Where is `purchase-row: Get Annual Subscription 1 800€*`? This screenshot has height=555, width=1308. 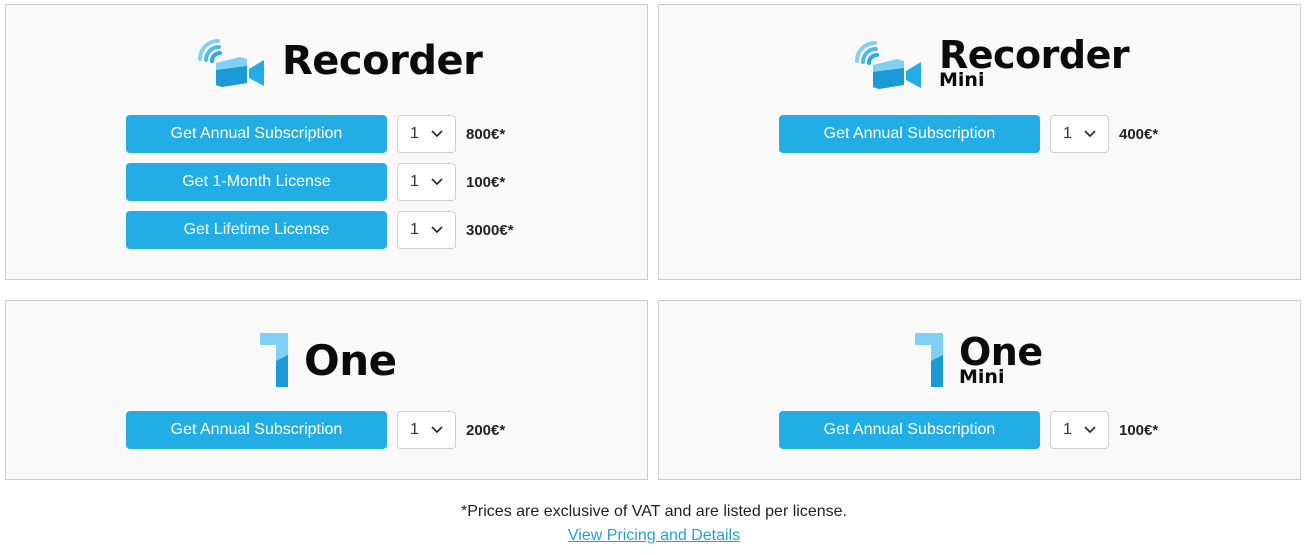 purchase-row: Get Annual Subscription 1 800€* is located at coordinates (315, 134).